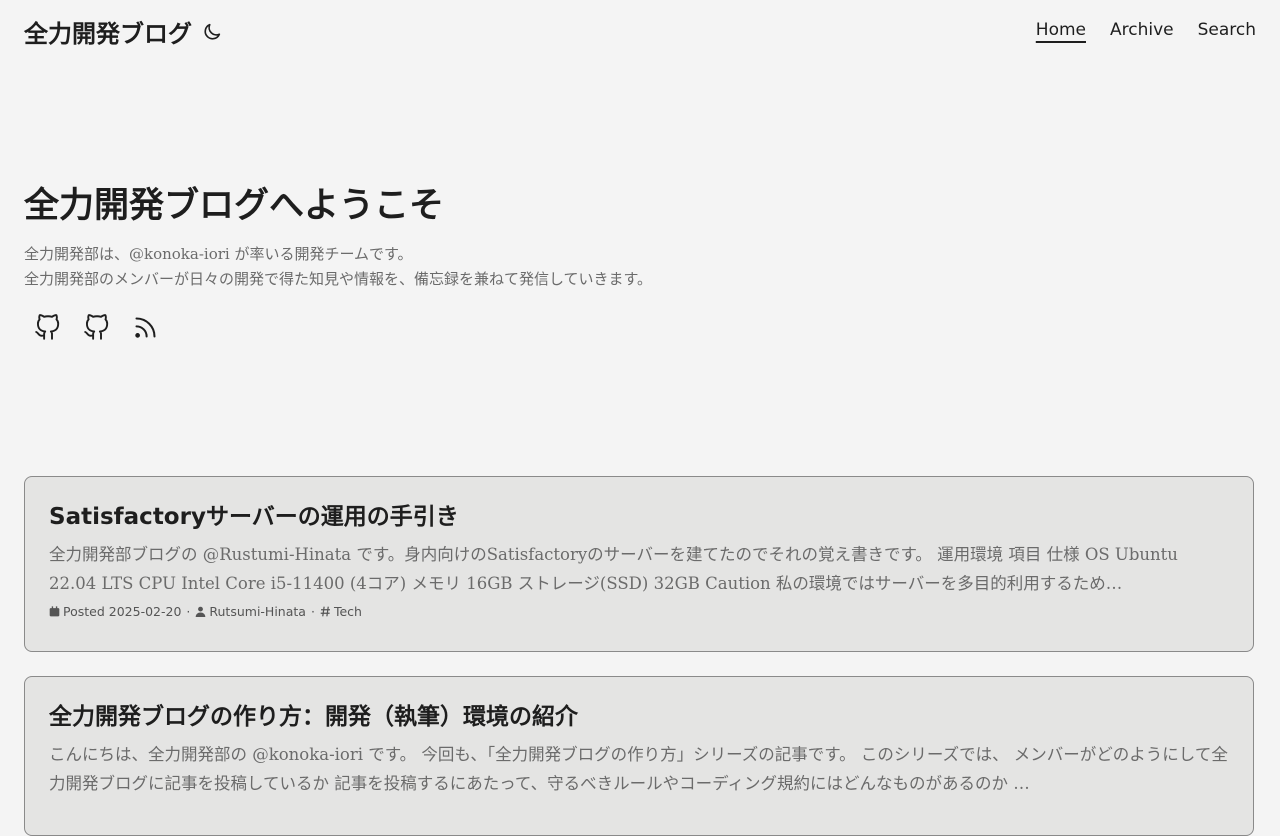  I want to click on post-author: Rutsumi-Hinata, so click(250, 611).